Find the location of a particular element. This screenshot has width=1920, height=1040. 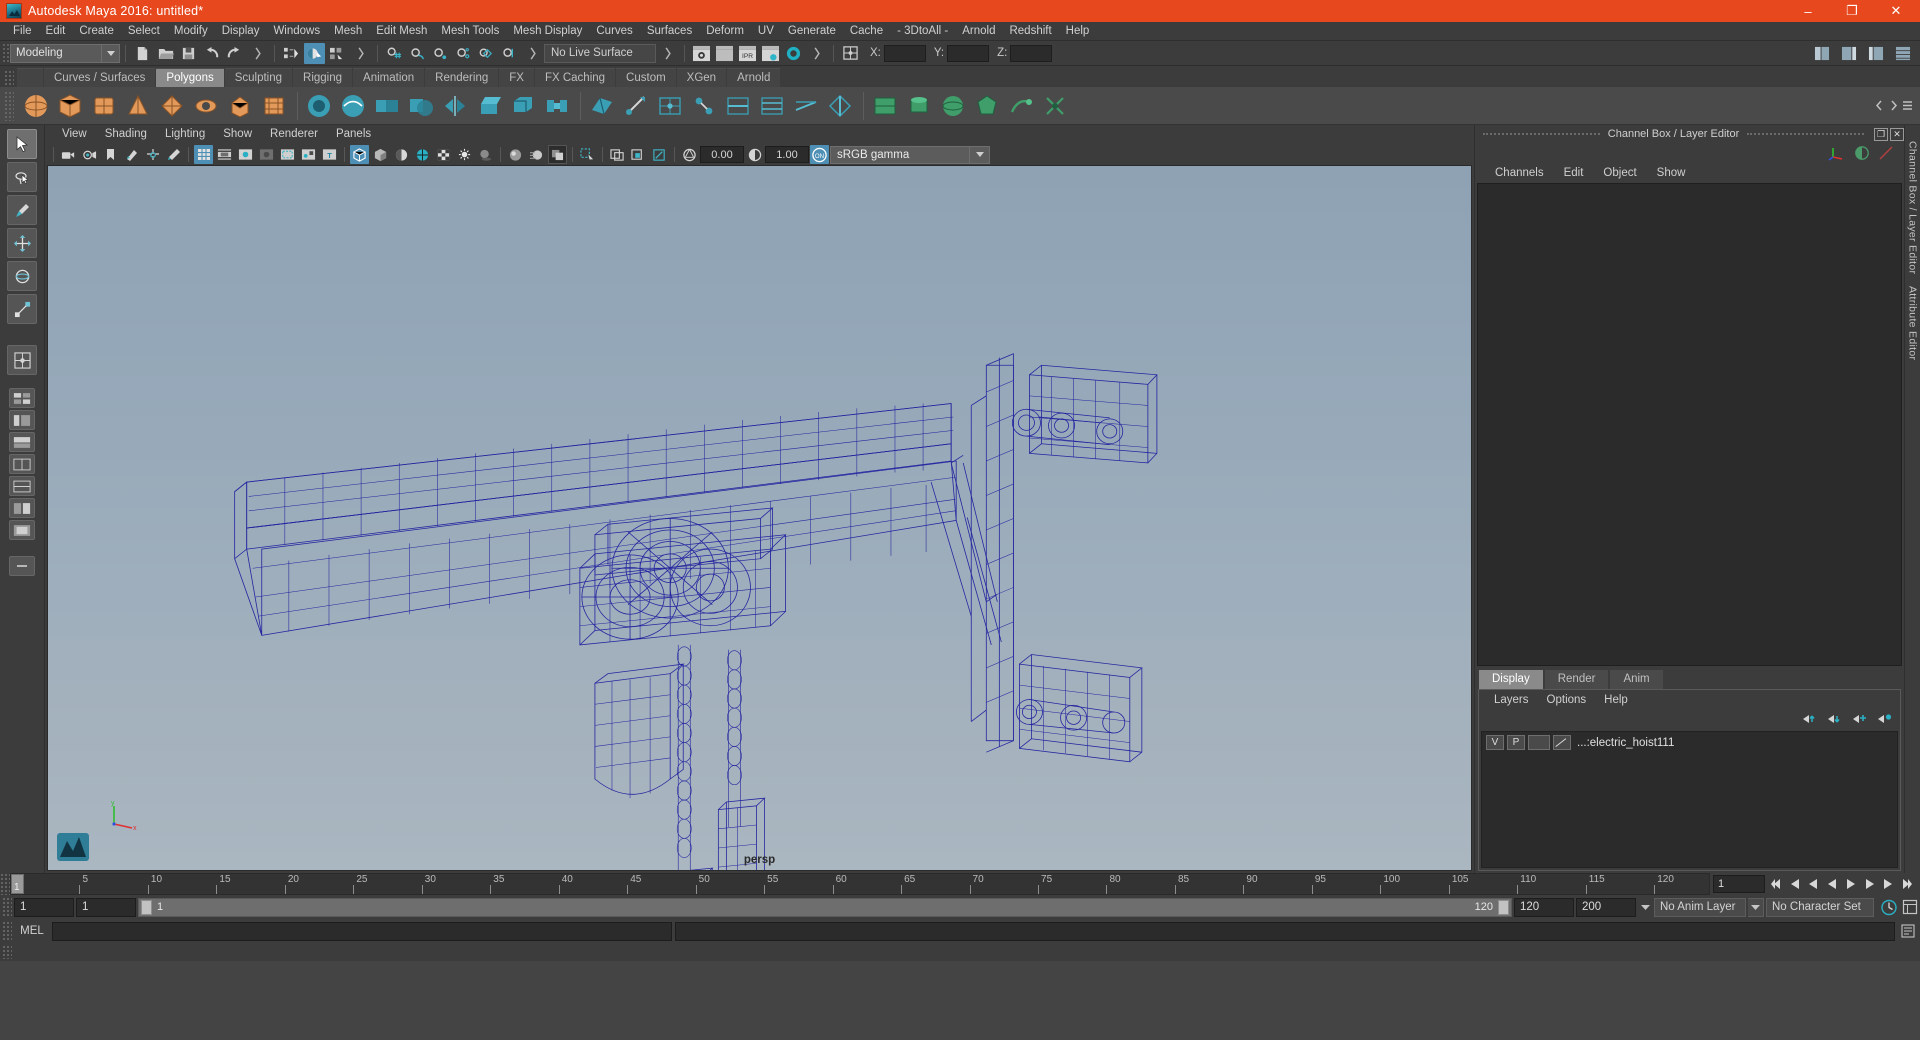

bevel-icon is located at coordinates (523, 106).